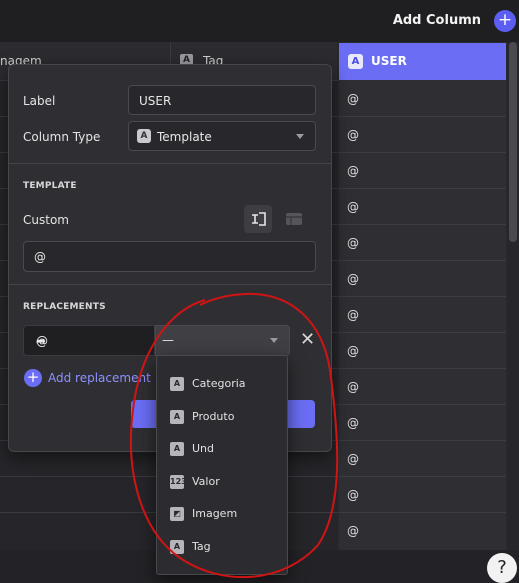 Image resolution: width=519 pixels, height=583 pixels. Describe the element at coordinates (64, 307) in the screenshot. I see `replacements-section-title: REPLACEMENTS` at that location.